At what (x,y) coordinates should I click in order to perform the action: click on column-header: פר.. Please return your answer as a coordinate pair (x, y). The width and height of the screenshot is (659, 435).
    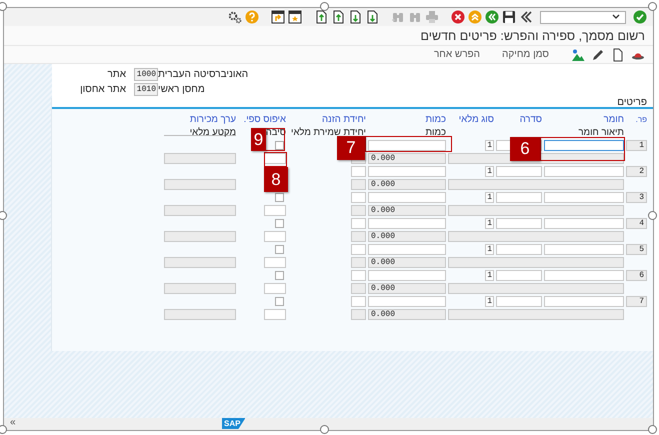
    Looking at the image, I should click on (636, 119).